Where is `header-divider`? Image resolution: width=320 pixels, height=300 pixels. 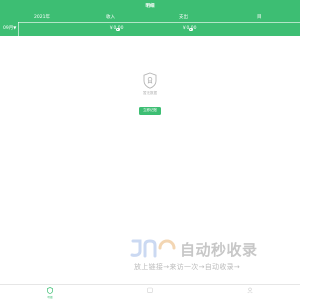 header-divider is located at coordinates (159, 22).